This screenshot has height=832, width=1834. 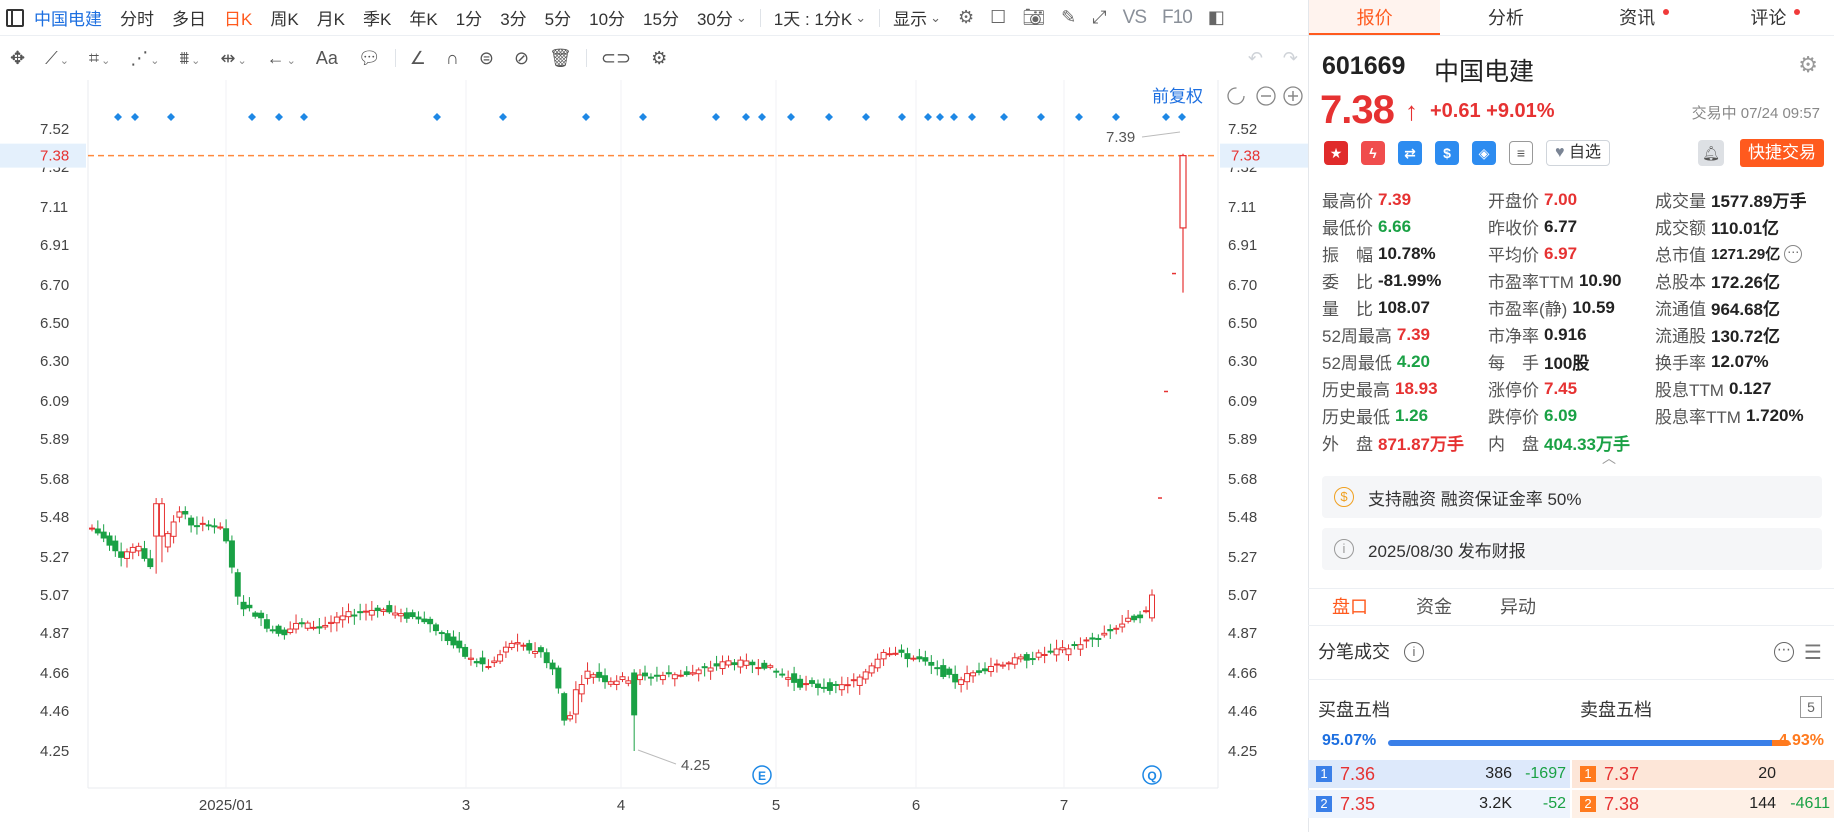 What do you see at coordinates (1134, 18) in the screenshot?
I see `compare-vs-button: VS` at bounding box center [1134, 18].